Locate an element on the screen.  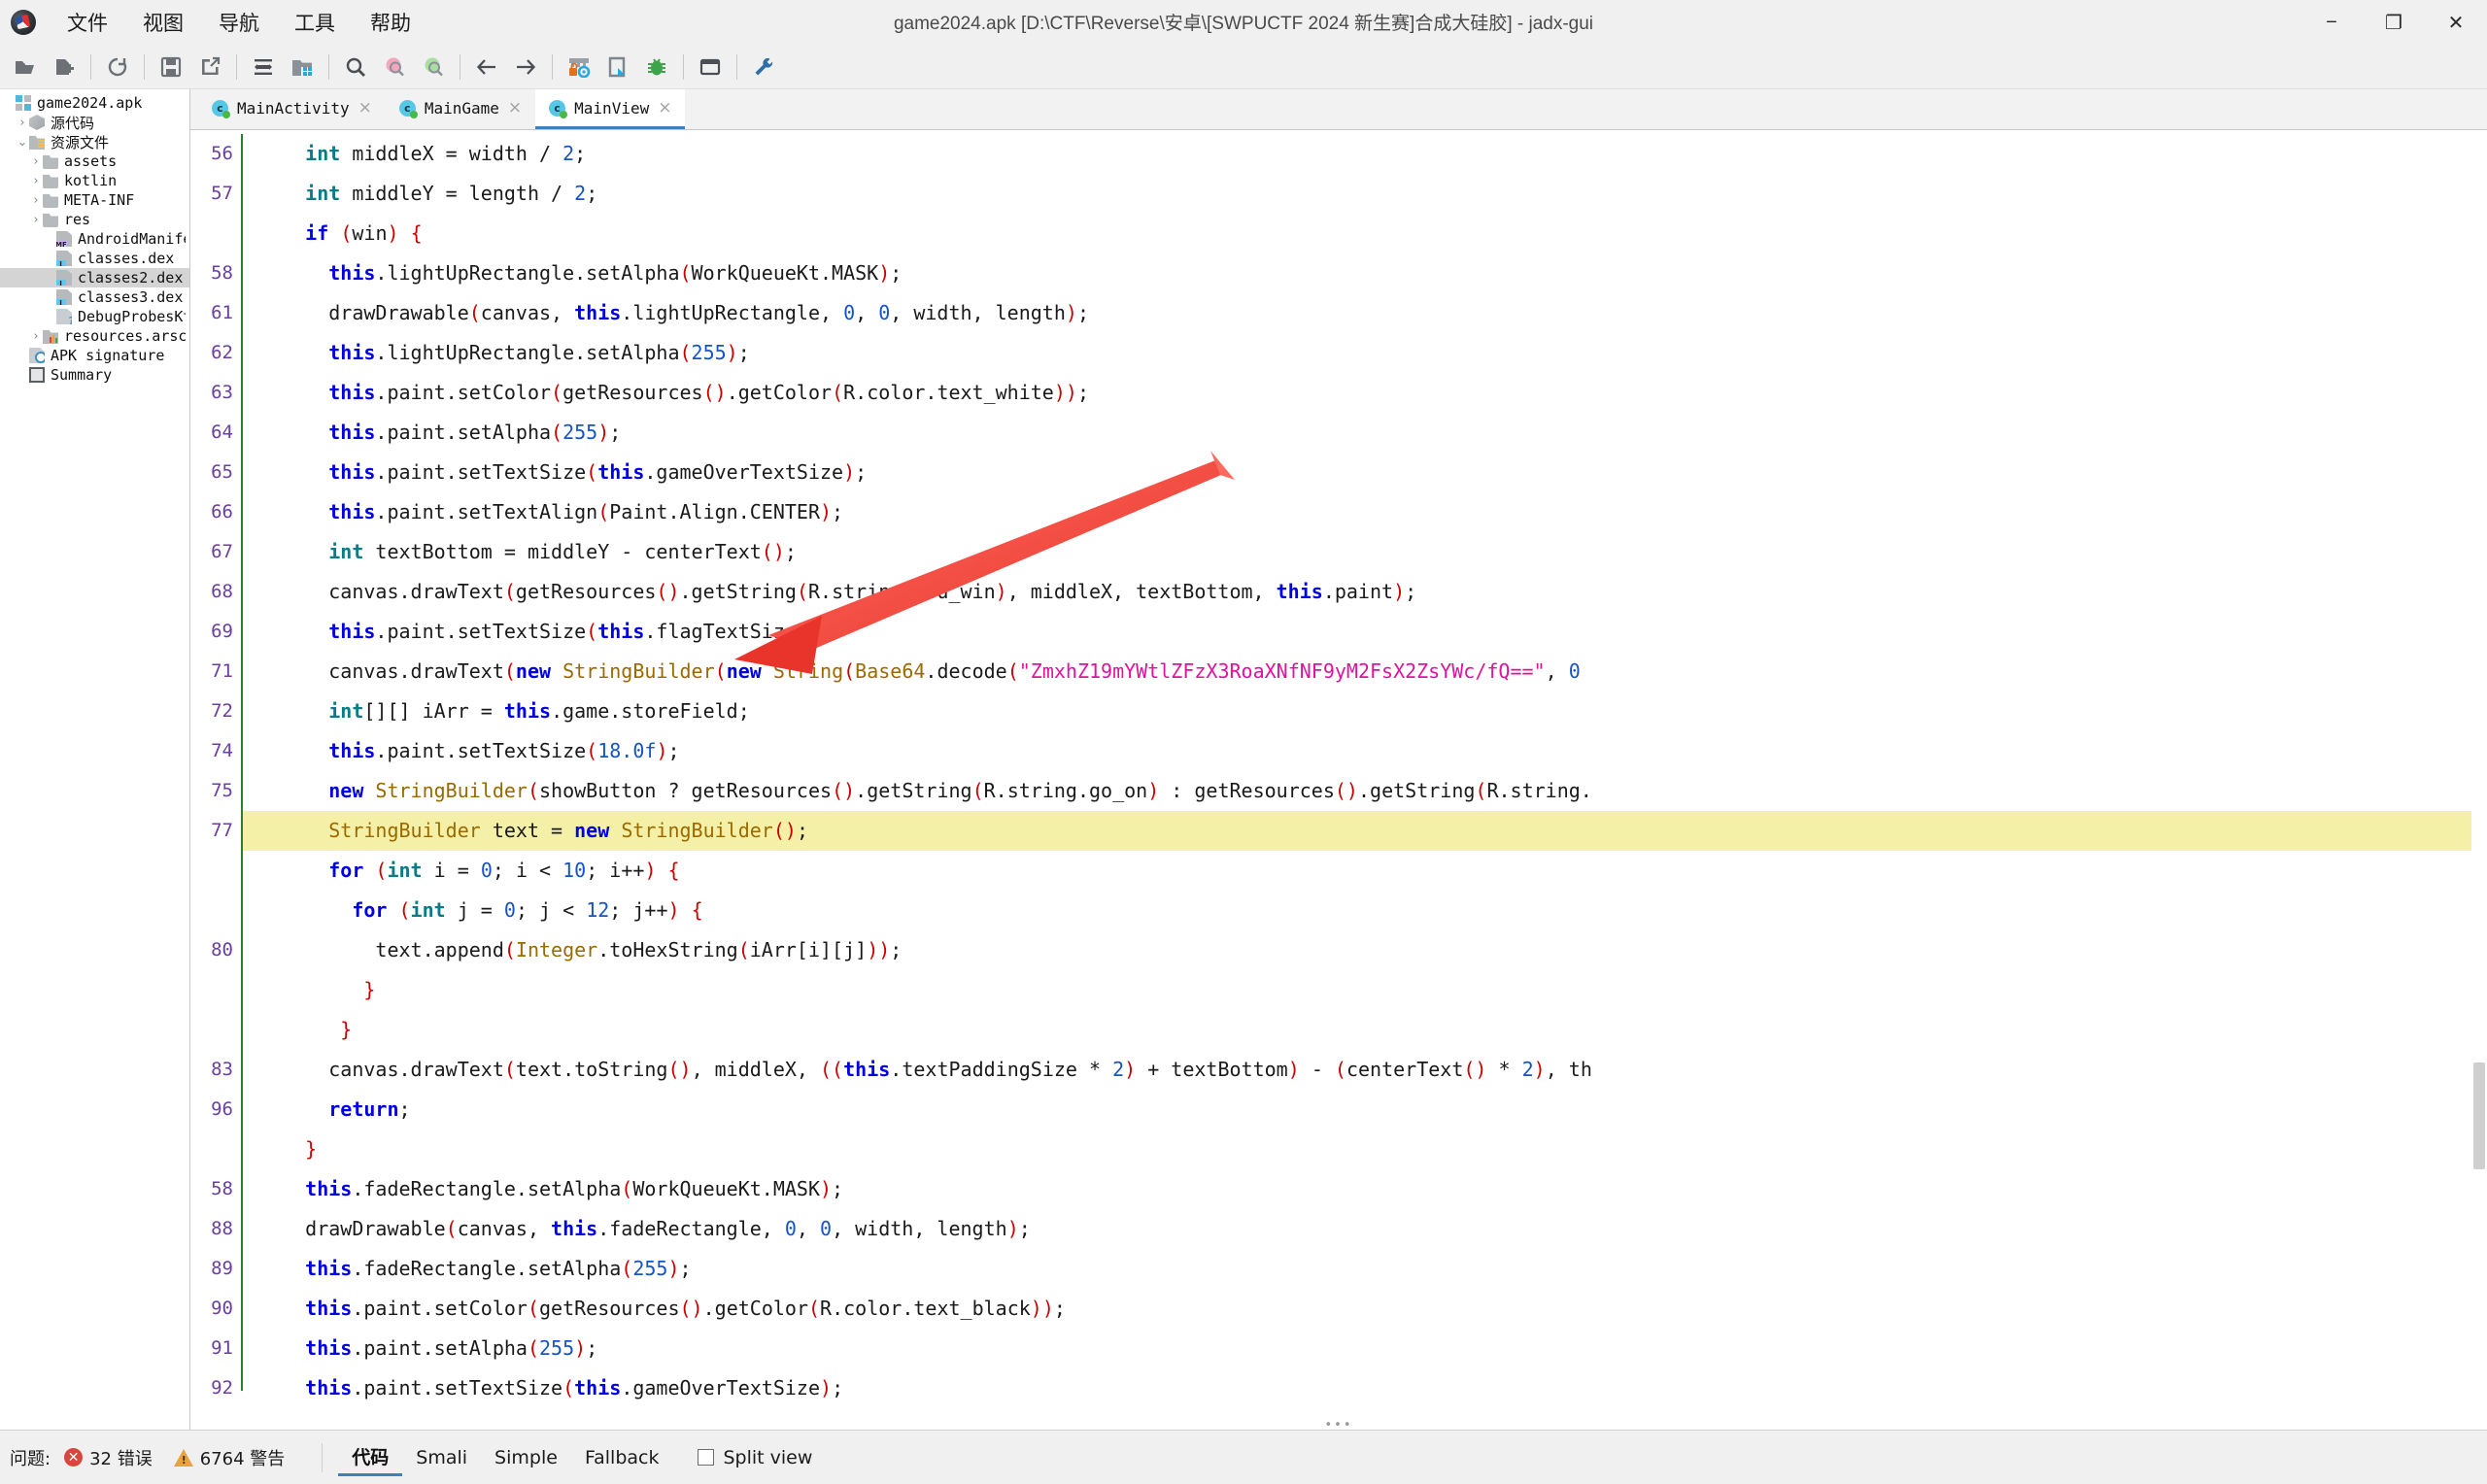
search-class-icon is located at coordinates (394, 68).